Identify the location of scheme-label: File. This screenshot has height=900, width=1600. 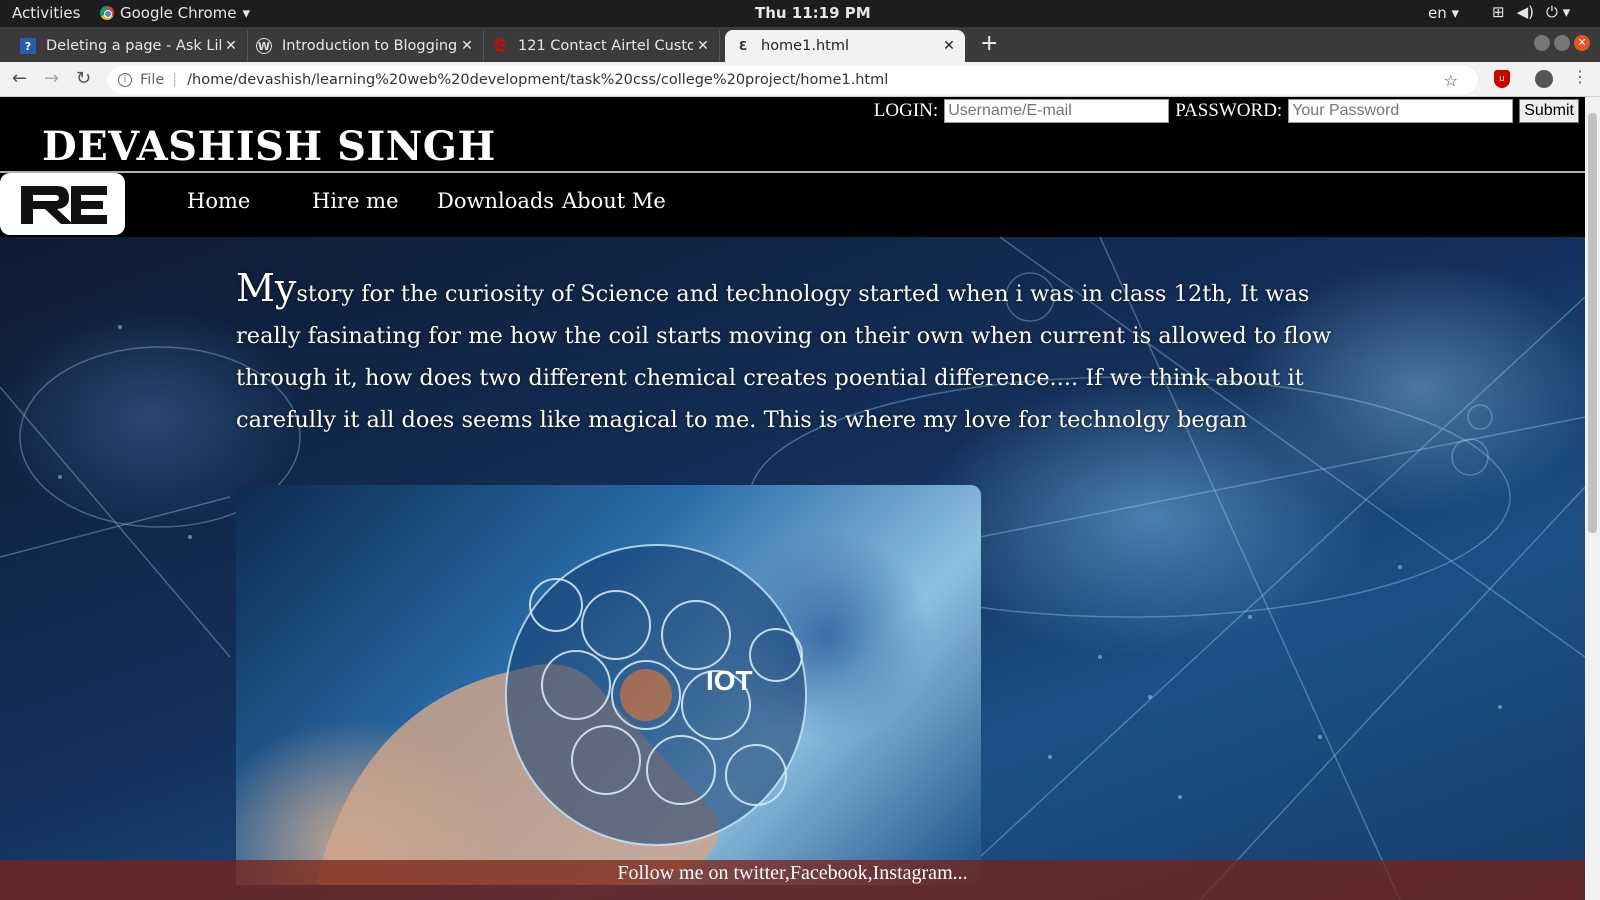
(152, 80).